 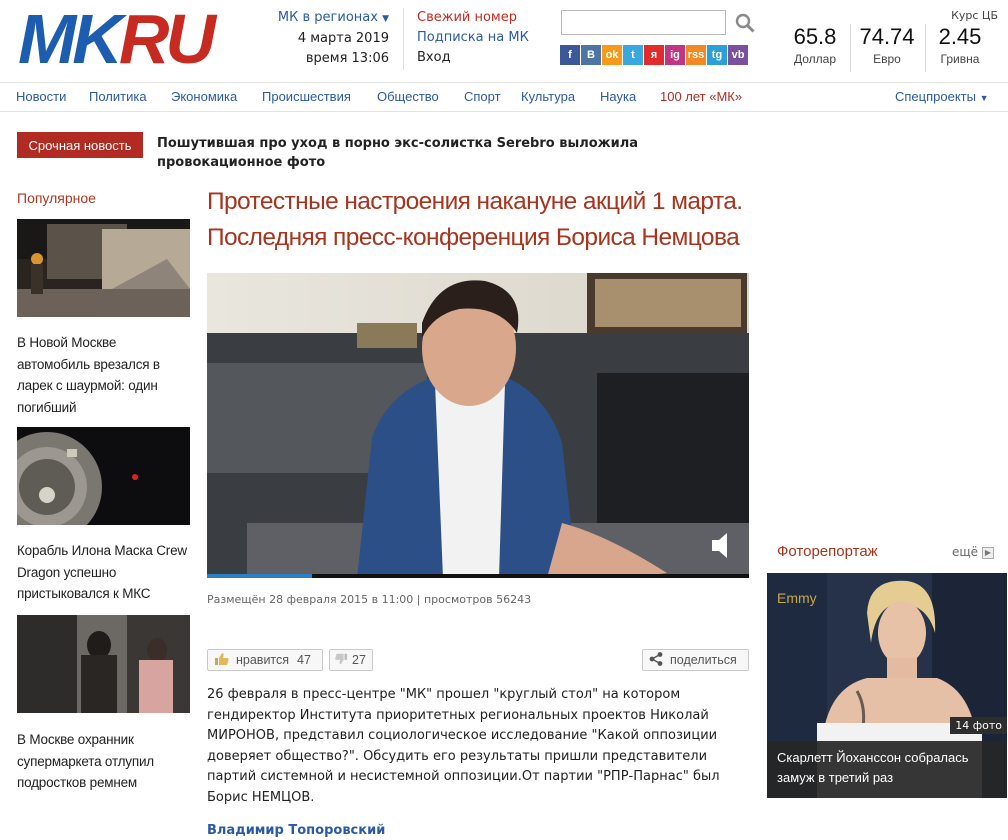 What do you see at coordinates (204, 96) in the screenshot?
I see `nav-economy: Экономика` at bounding box center [204, 96].